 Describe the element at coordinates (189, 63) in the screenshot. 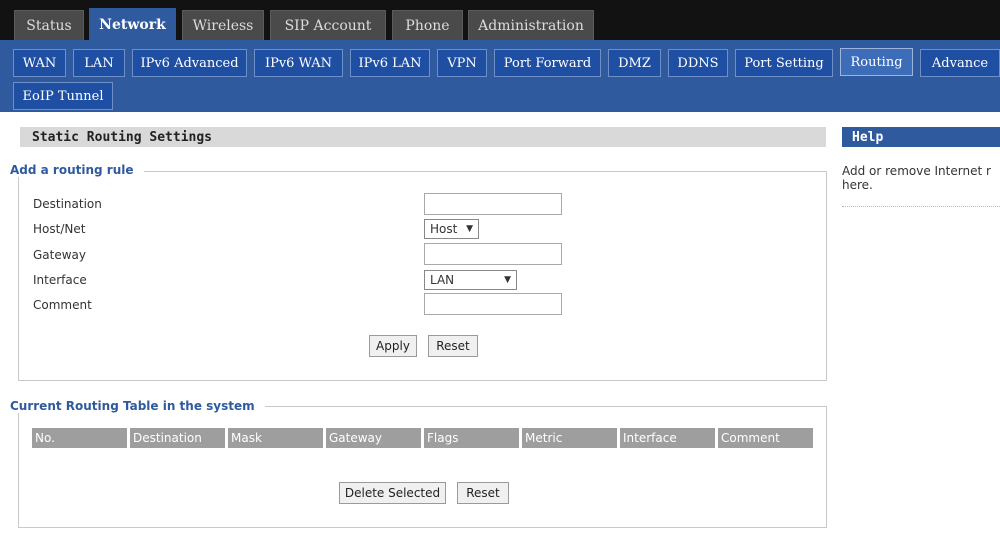

I see `subtab-ipv6-advanced: IPv6 Advanced` at that location.